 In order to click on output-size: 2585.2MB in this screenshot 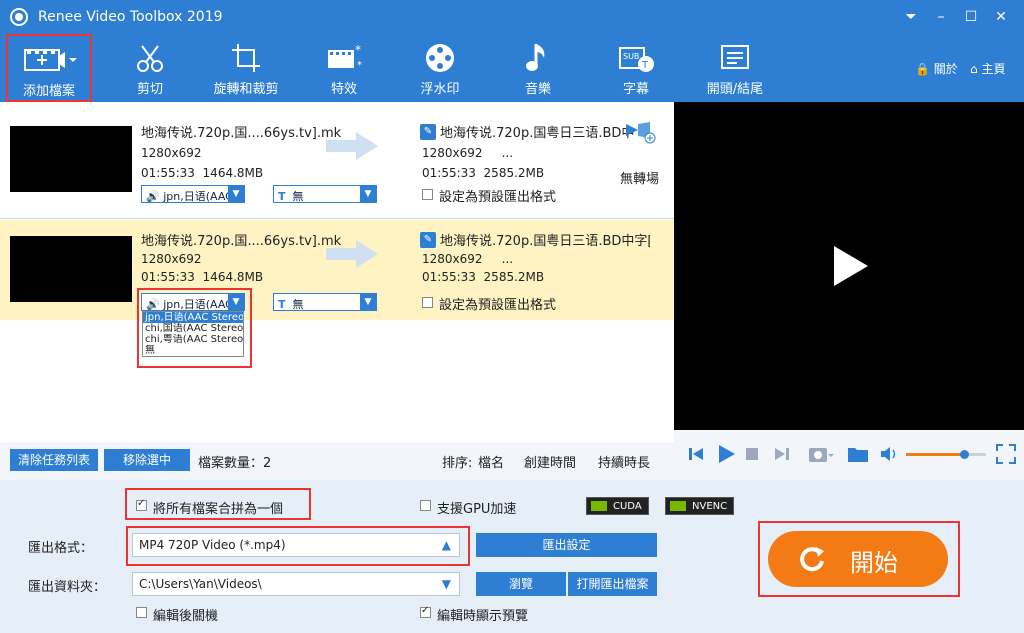, I will do `click(514, 277)`.